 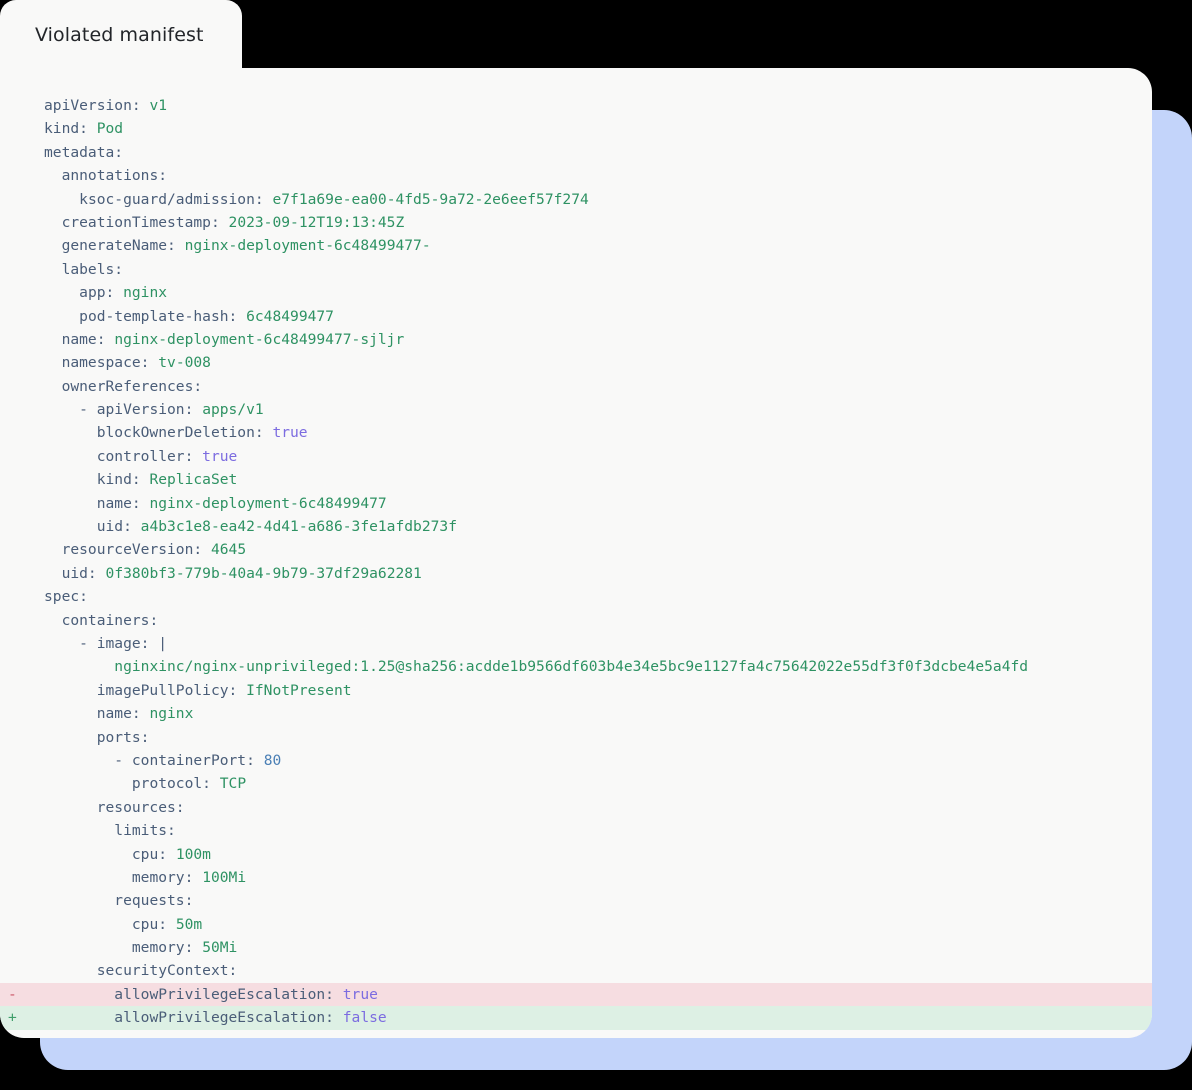 I want to click on code-token: apps/v1, so click(x=233, y=410).